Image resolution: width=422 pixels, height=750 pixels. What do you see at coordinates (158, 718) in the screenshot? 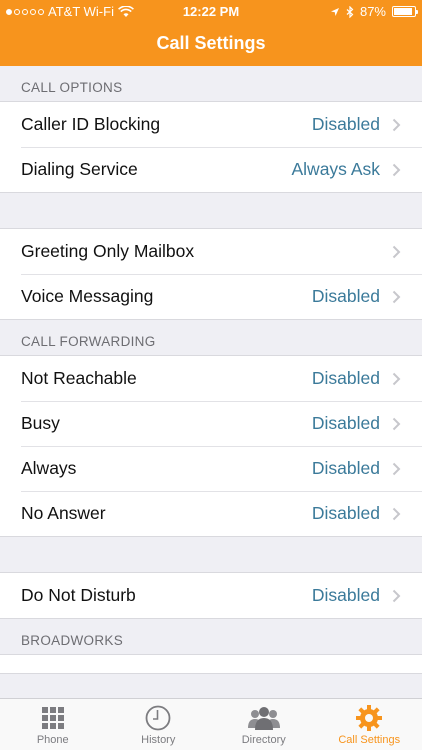
I see `clock-icon` at bounding box center [158, 718].